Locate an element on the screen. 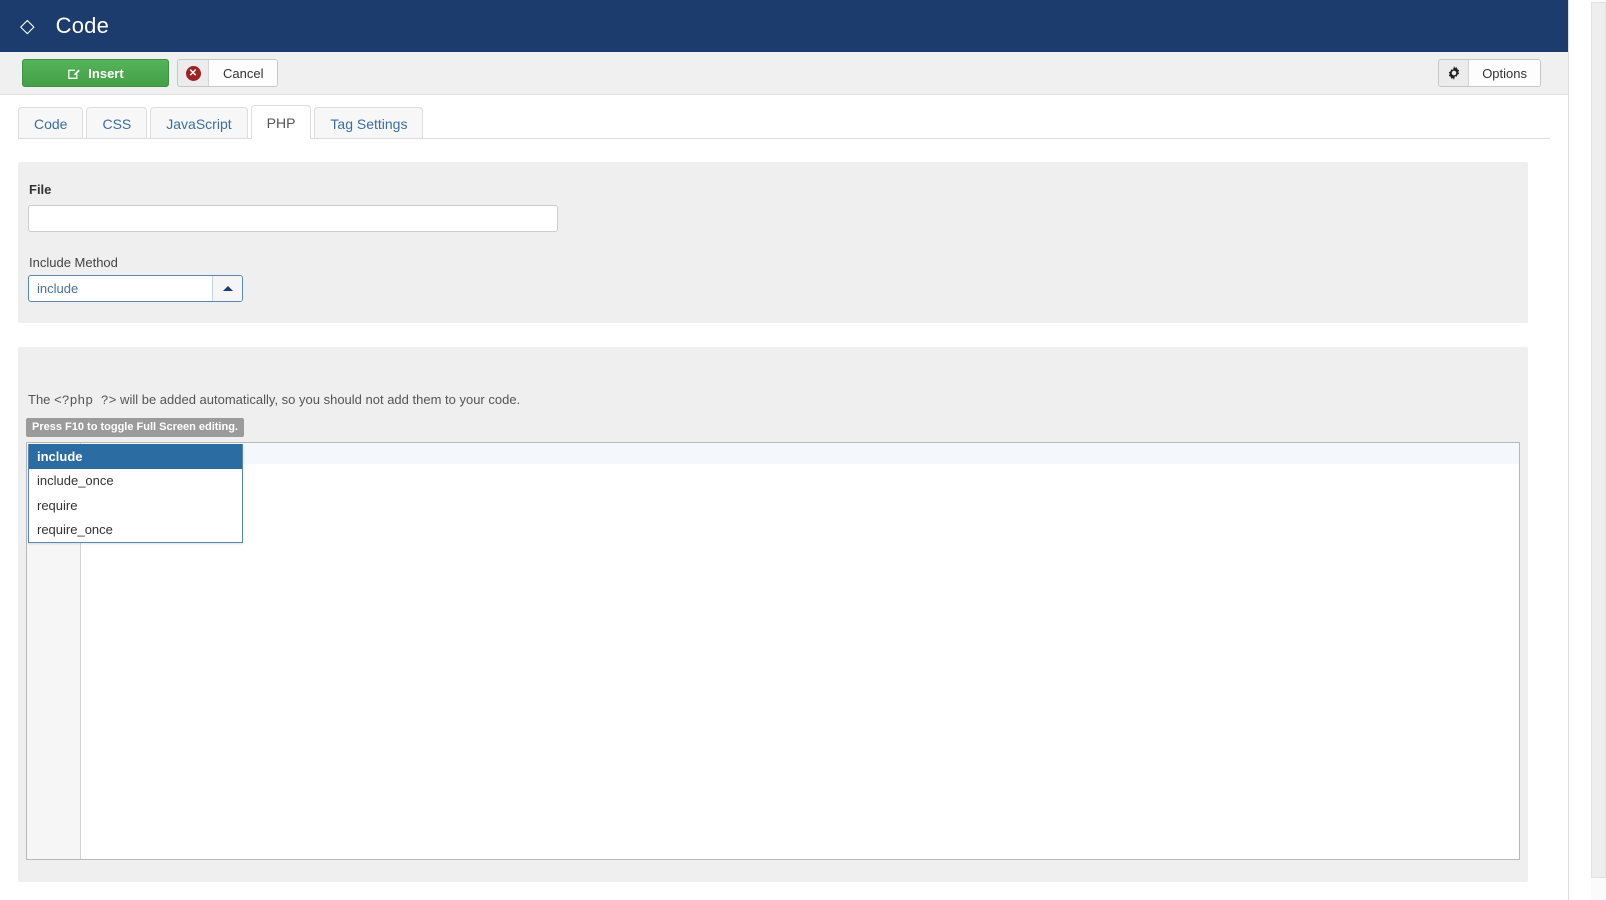  tab-javascript: JavaScript is located at coordinates (199, 123).